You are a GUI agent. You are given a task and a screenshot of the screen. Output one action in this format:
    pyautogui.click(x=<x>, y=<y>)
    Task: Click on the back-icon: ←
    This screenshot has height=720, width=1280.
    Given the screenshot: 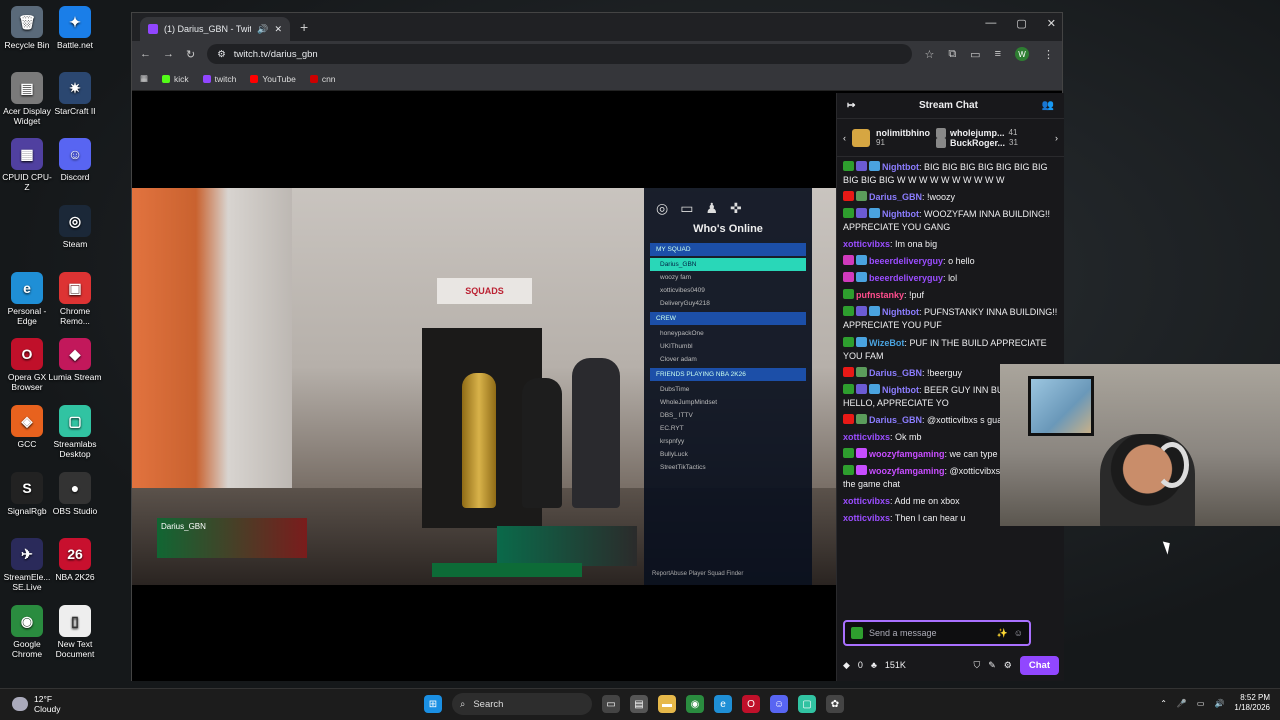 What is the action you would take?
    pyautogui.click(x=145, y=54)
    